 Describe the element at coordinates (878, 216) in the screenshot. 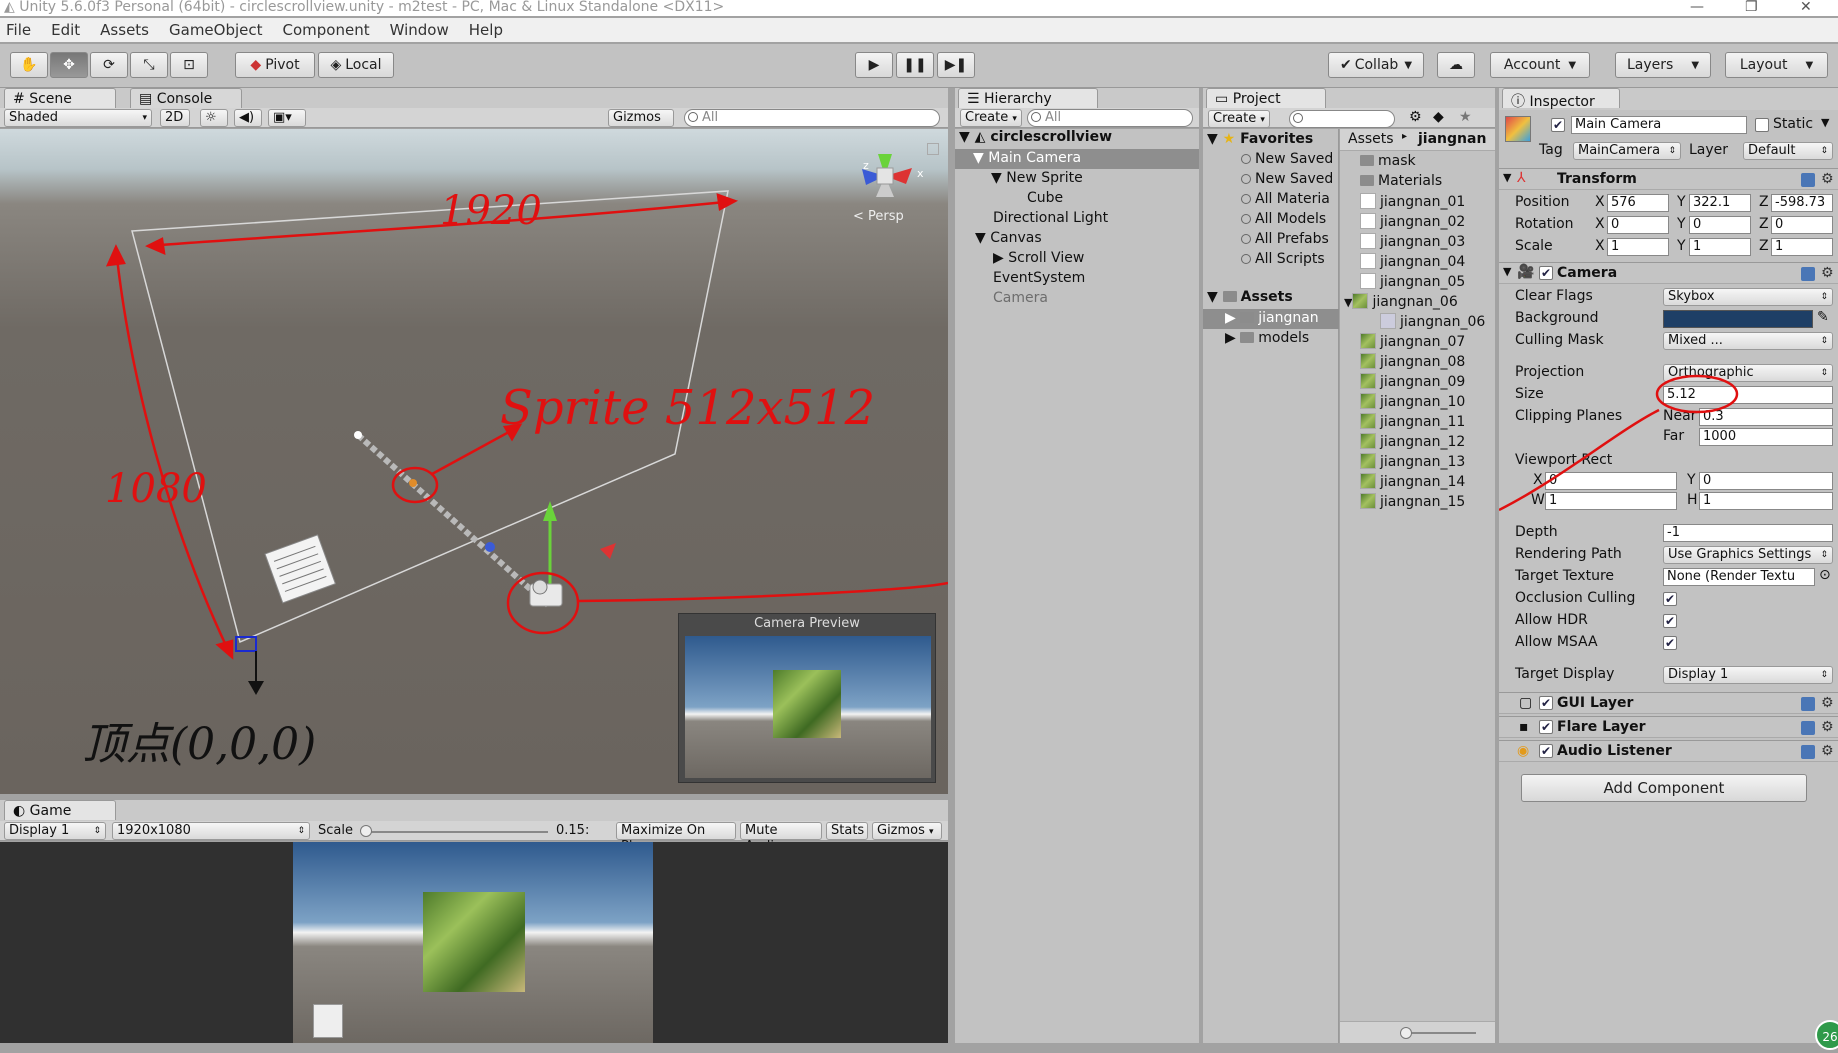

I see `persp-label: < Persp` at that location.